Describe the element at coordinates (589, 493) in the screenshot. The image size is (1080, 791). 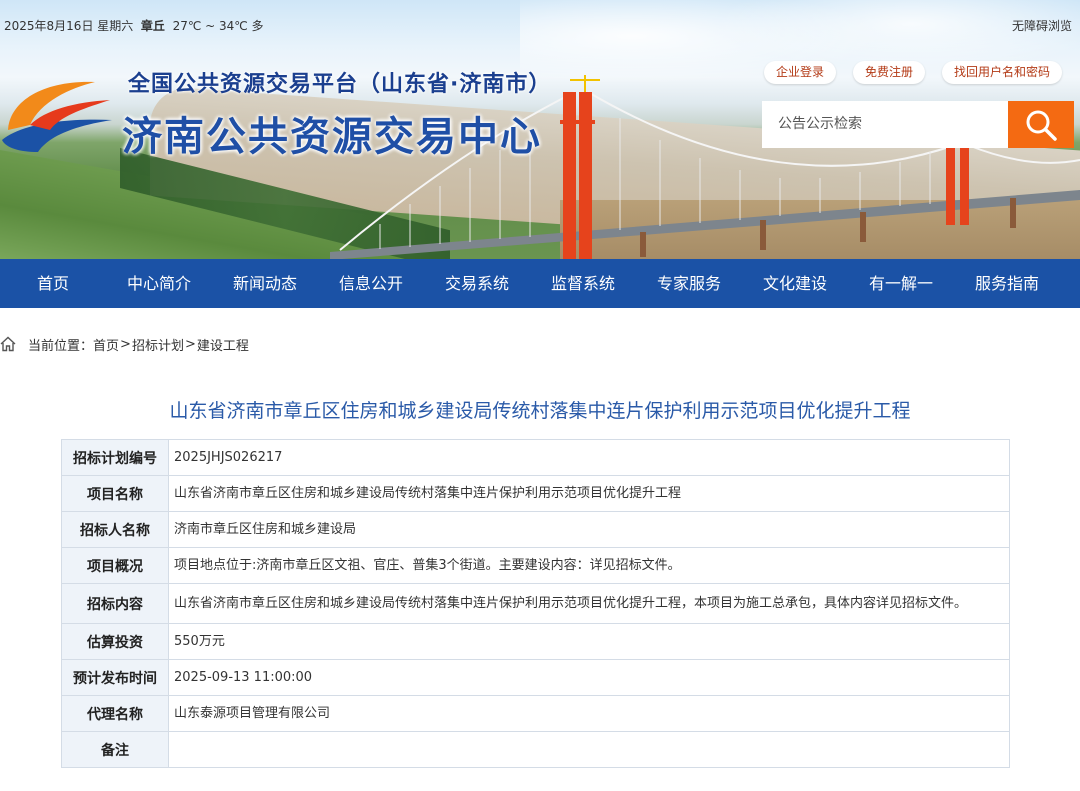
I see `row-value: 山东省济南市章丘区住房和城乡建设局传统村落集中连片保护利用示范项目优化提升工程` at that location.